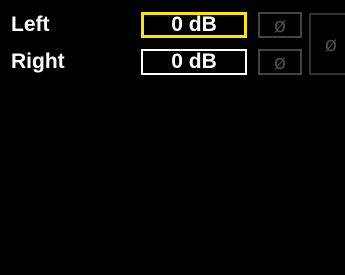 Image resolution: width=345 pixels, height=275 pixels. Describe the element at coordinates (280, 62) in the screenshot. I see `right-phase-invert-button: ø` at that location.